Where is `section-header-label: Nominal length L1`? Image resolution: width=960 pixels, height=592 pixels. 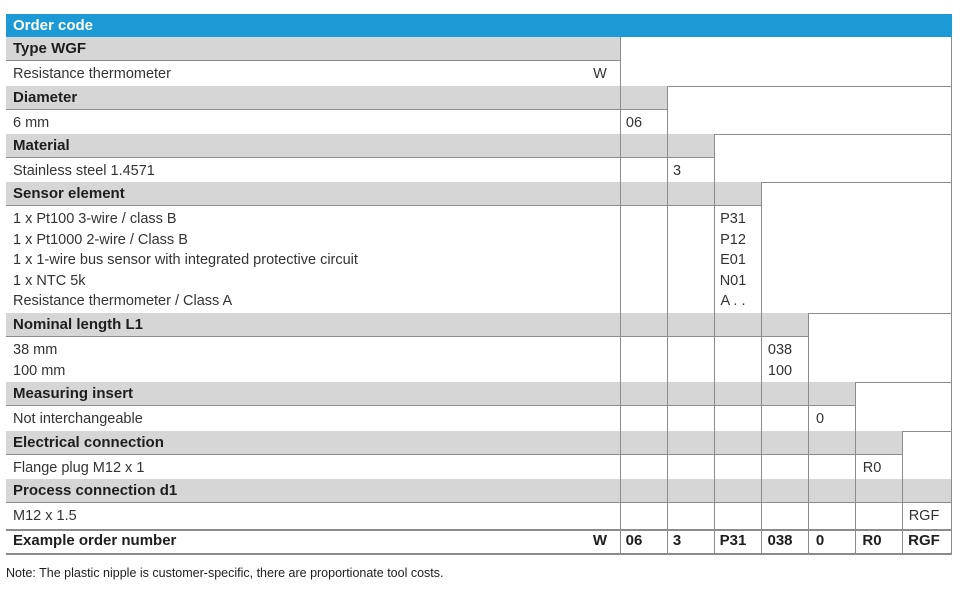 section-header-label: Nominal length L1 is located at coordinates (78, 324).